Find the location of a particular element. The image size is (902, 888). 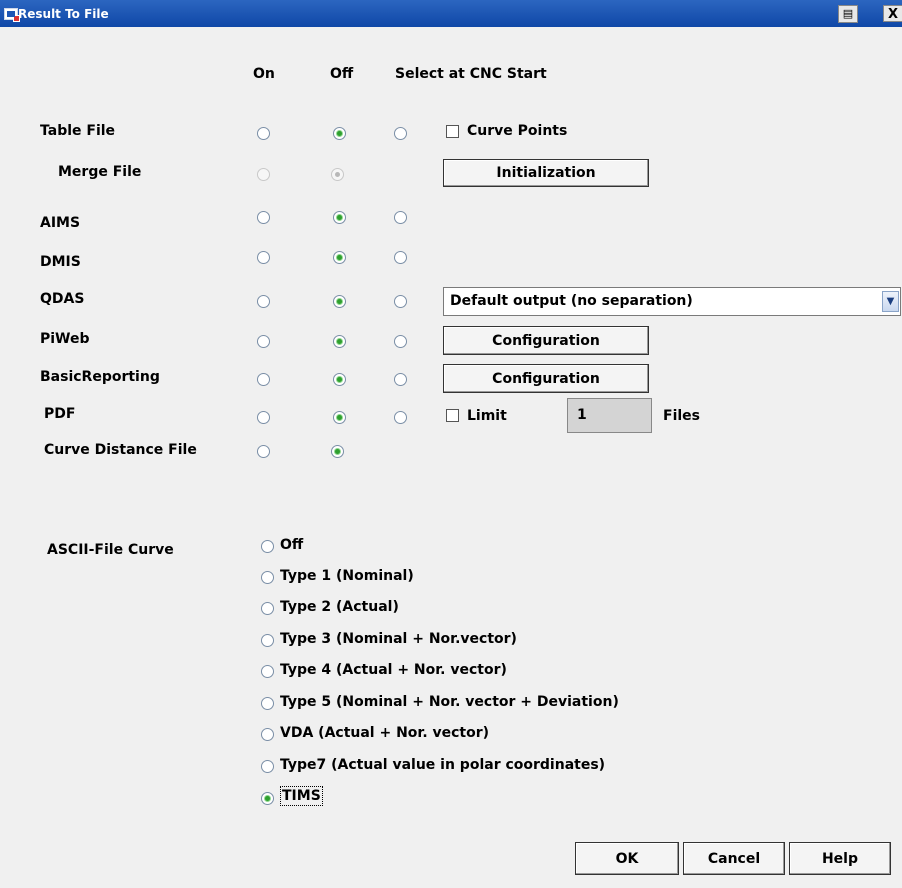

qdas-on-radio is located at coordinates (263, 301).